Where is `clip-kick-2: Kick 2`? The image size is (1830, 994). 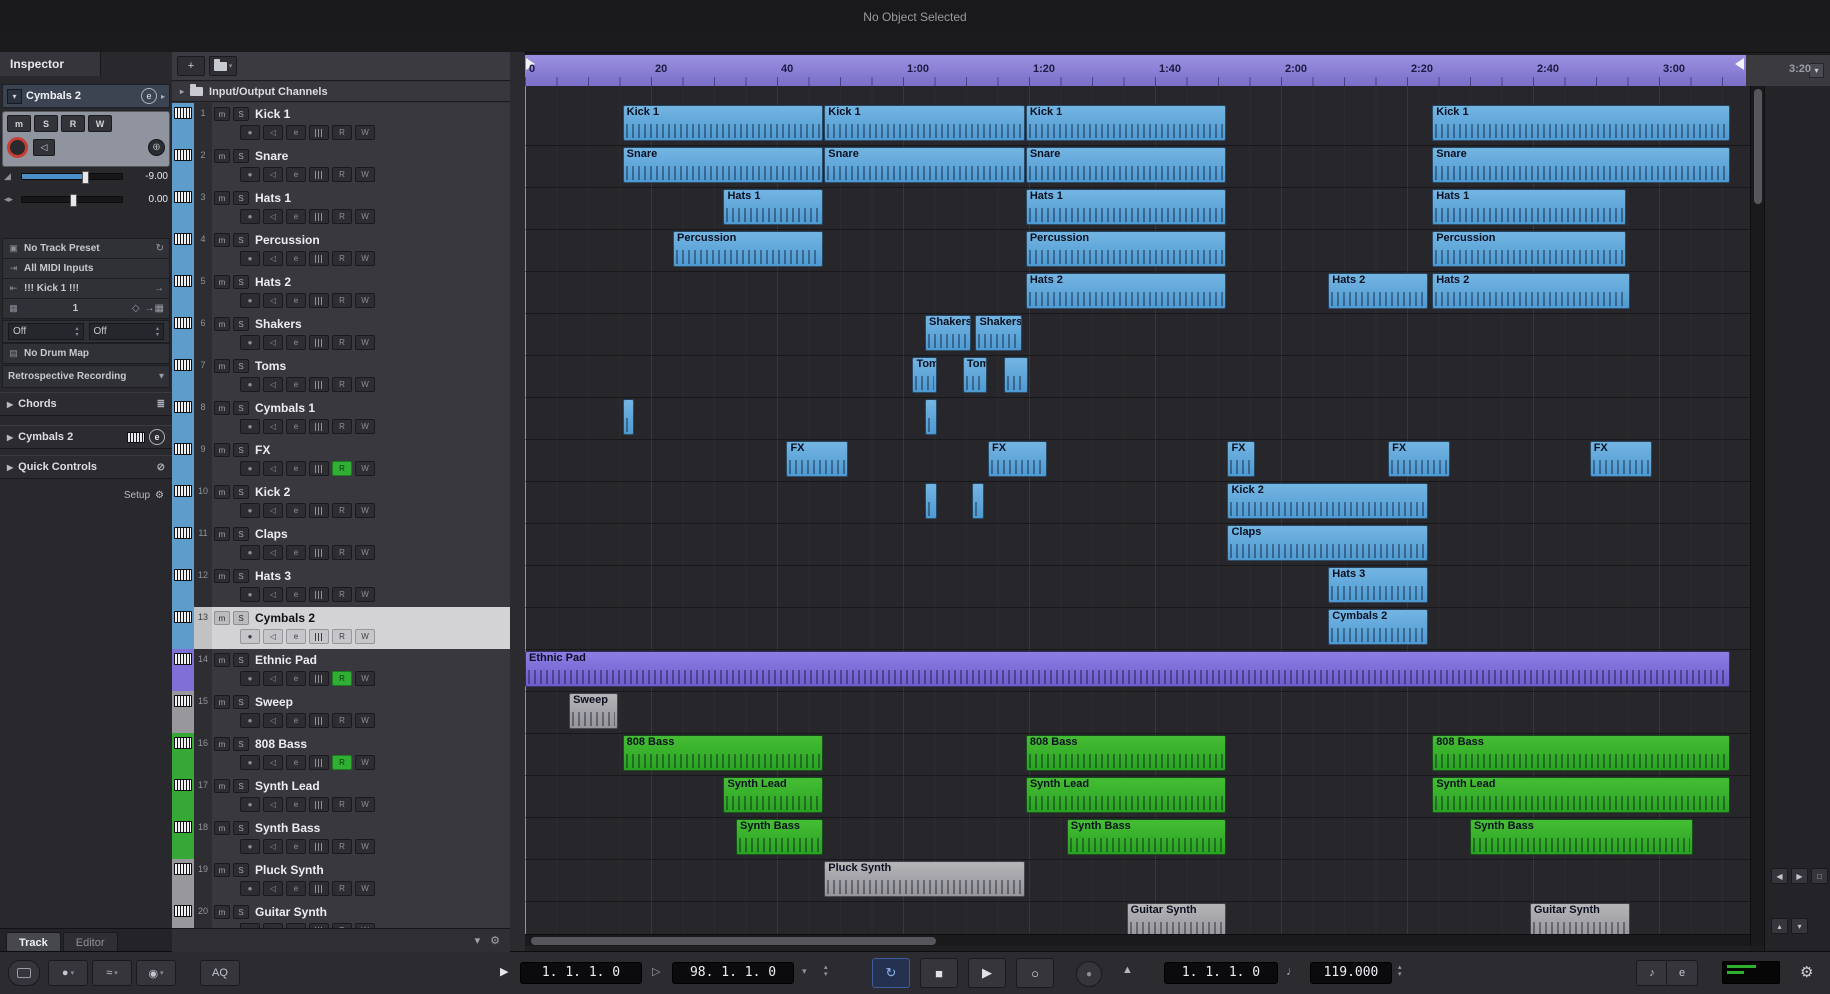
clip-kick-2: Kick 2 is located at coordinates (1328, 501).